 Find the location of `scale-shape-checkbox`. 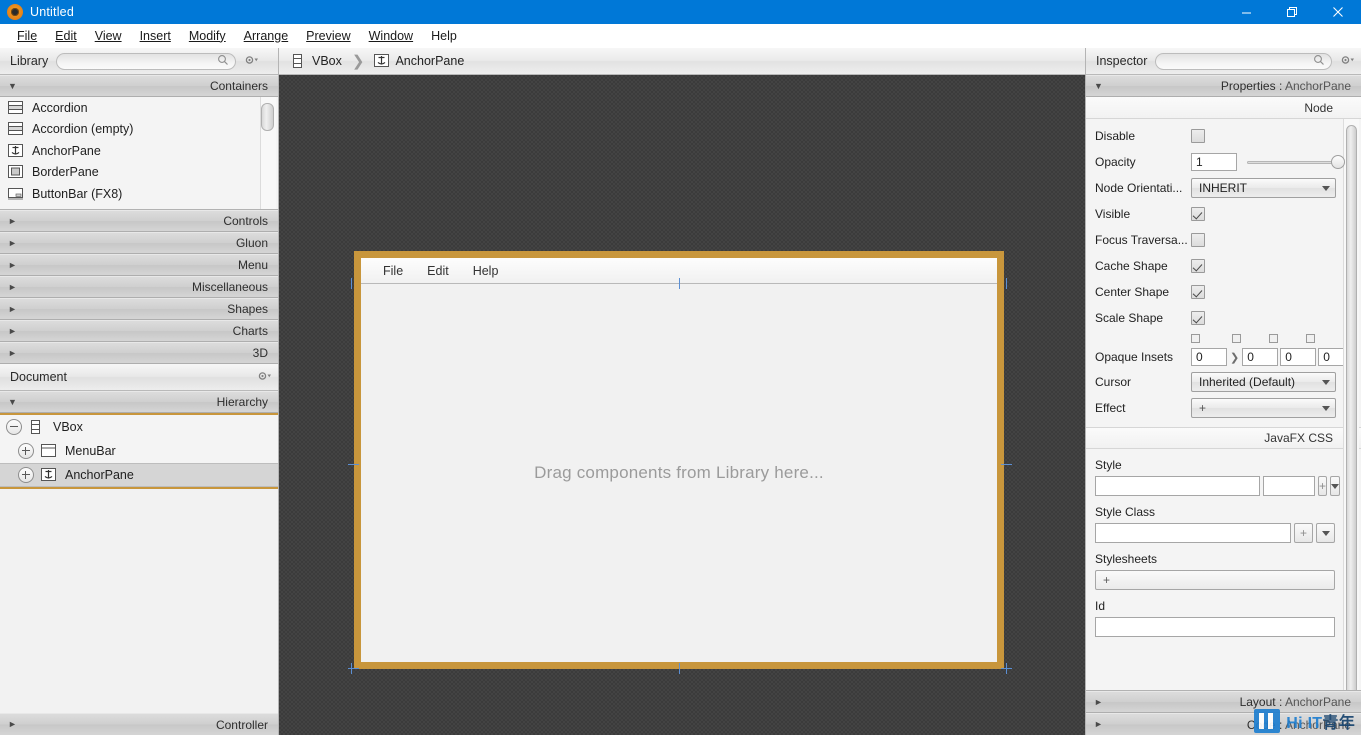

scale-shape-checkbox is located at coordinates (1198, 318).